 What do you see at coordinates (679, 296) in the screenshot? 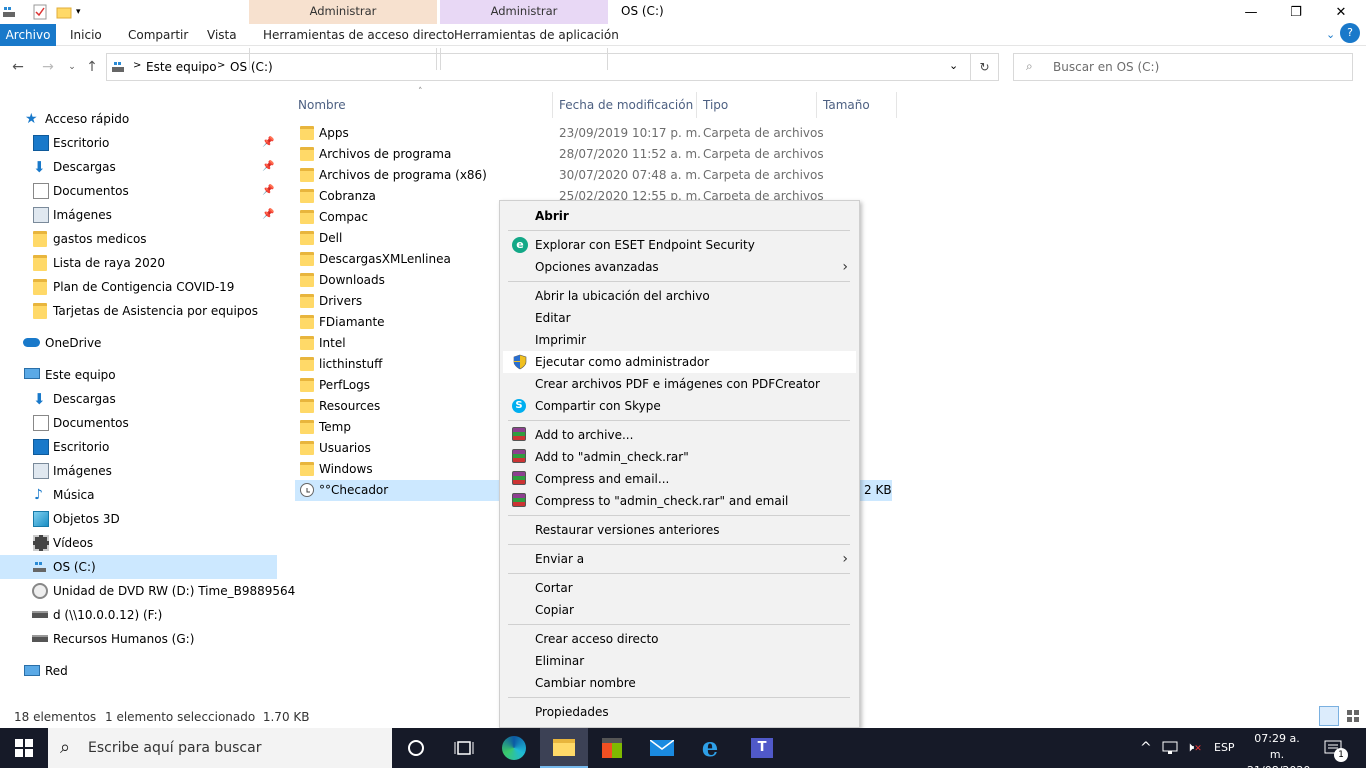
I see `menu-item-abrir-ubicacion: Abrir la ubicación del archivo` at bounding box center [679, 296].